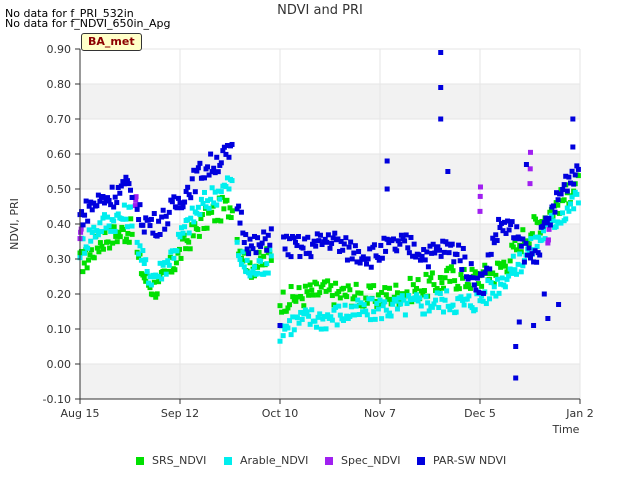 The width and height of the screenshot is (640, 480). Describe the element at coordinates (59, 154) in the screenshot. I see `y-tick-label: 0.60` at that location.